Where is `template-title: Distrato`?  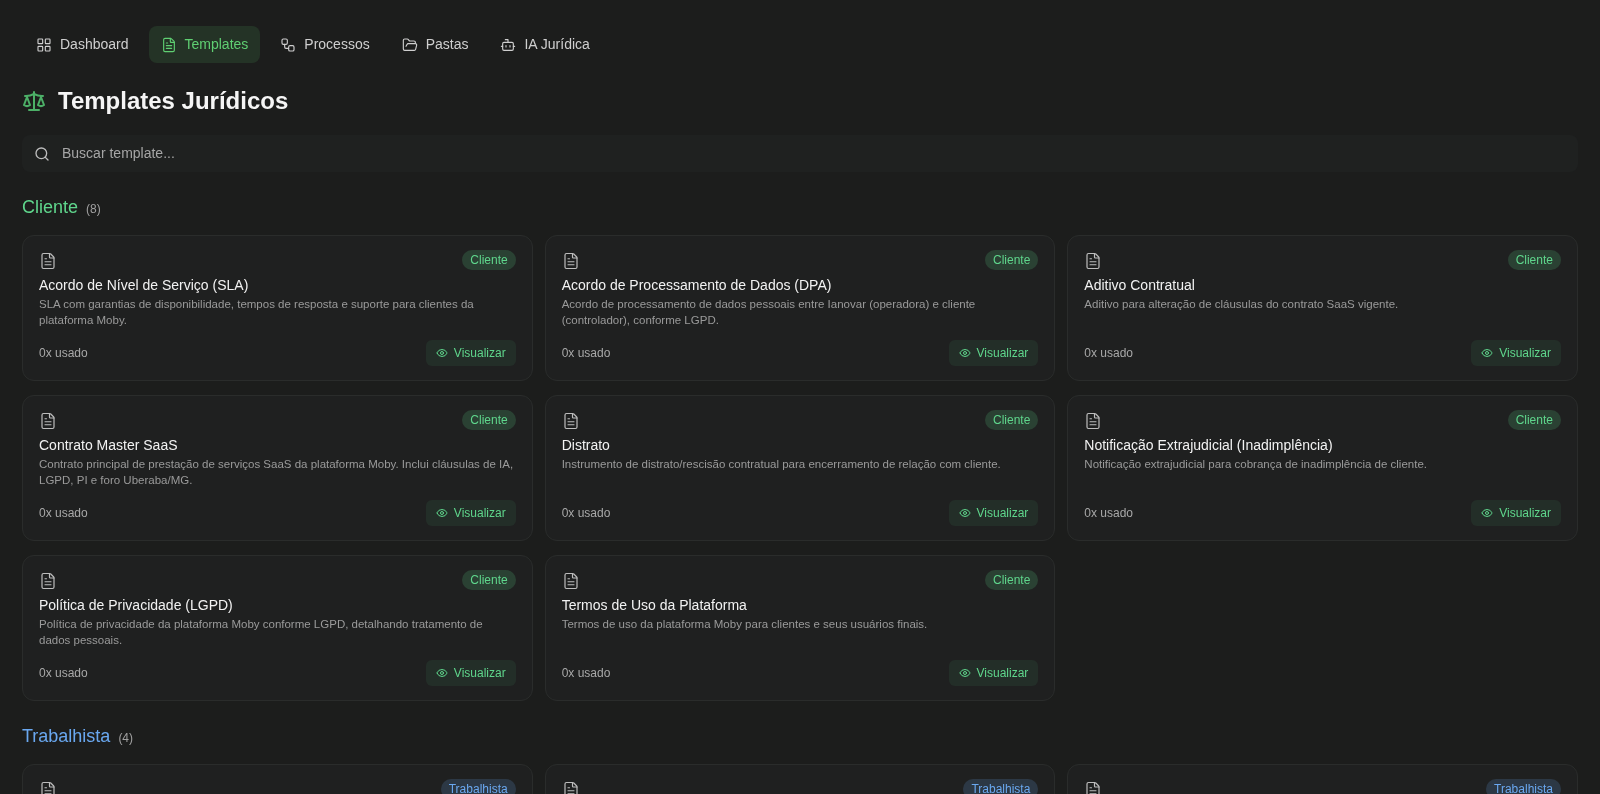
template-title: Distrato is located at coordinates (586, 445).